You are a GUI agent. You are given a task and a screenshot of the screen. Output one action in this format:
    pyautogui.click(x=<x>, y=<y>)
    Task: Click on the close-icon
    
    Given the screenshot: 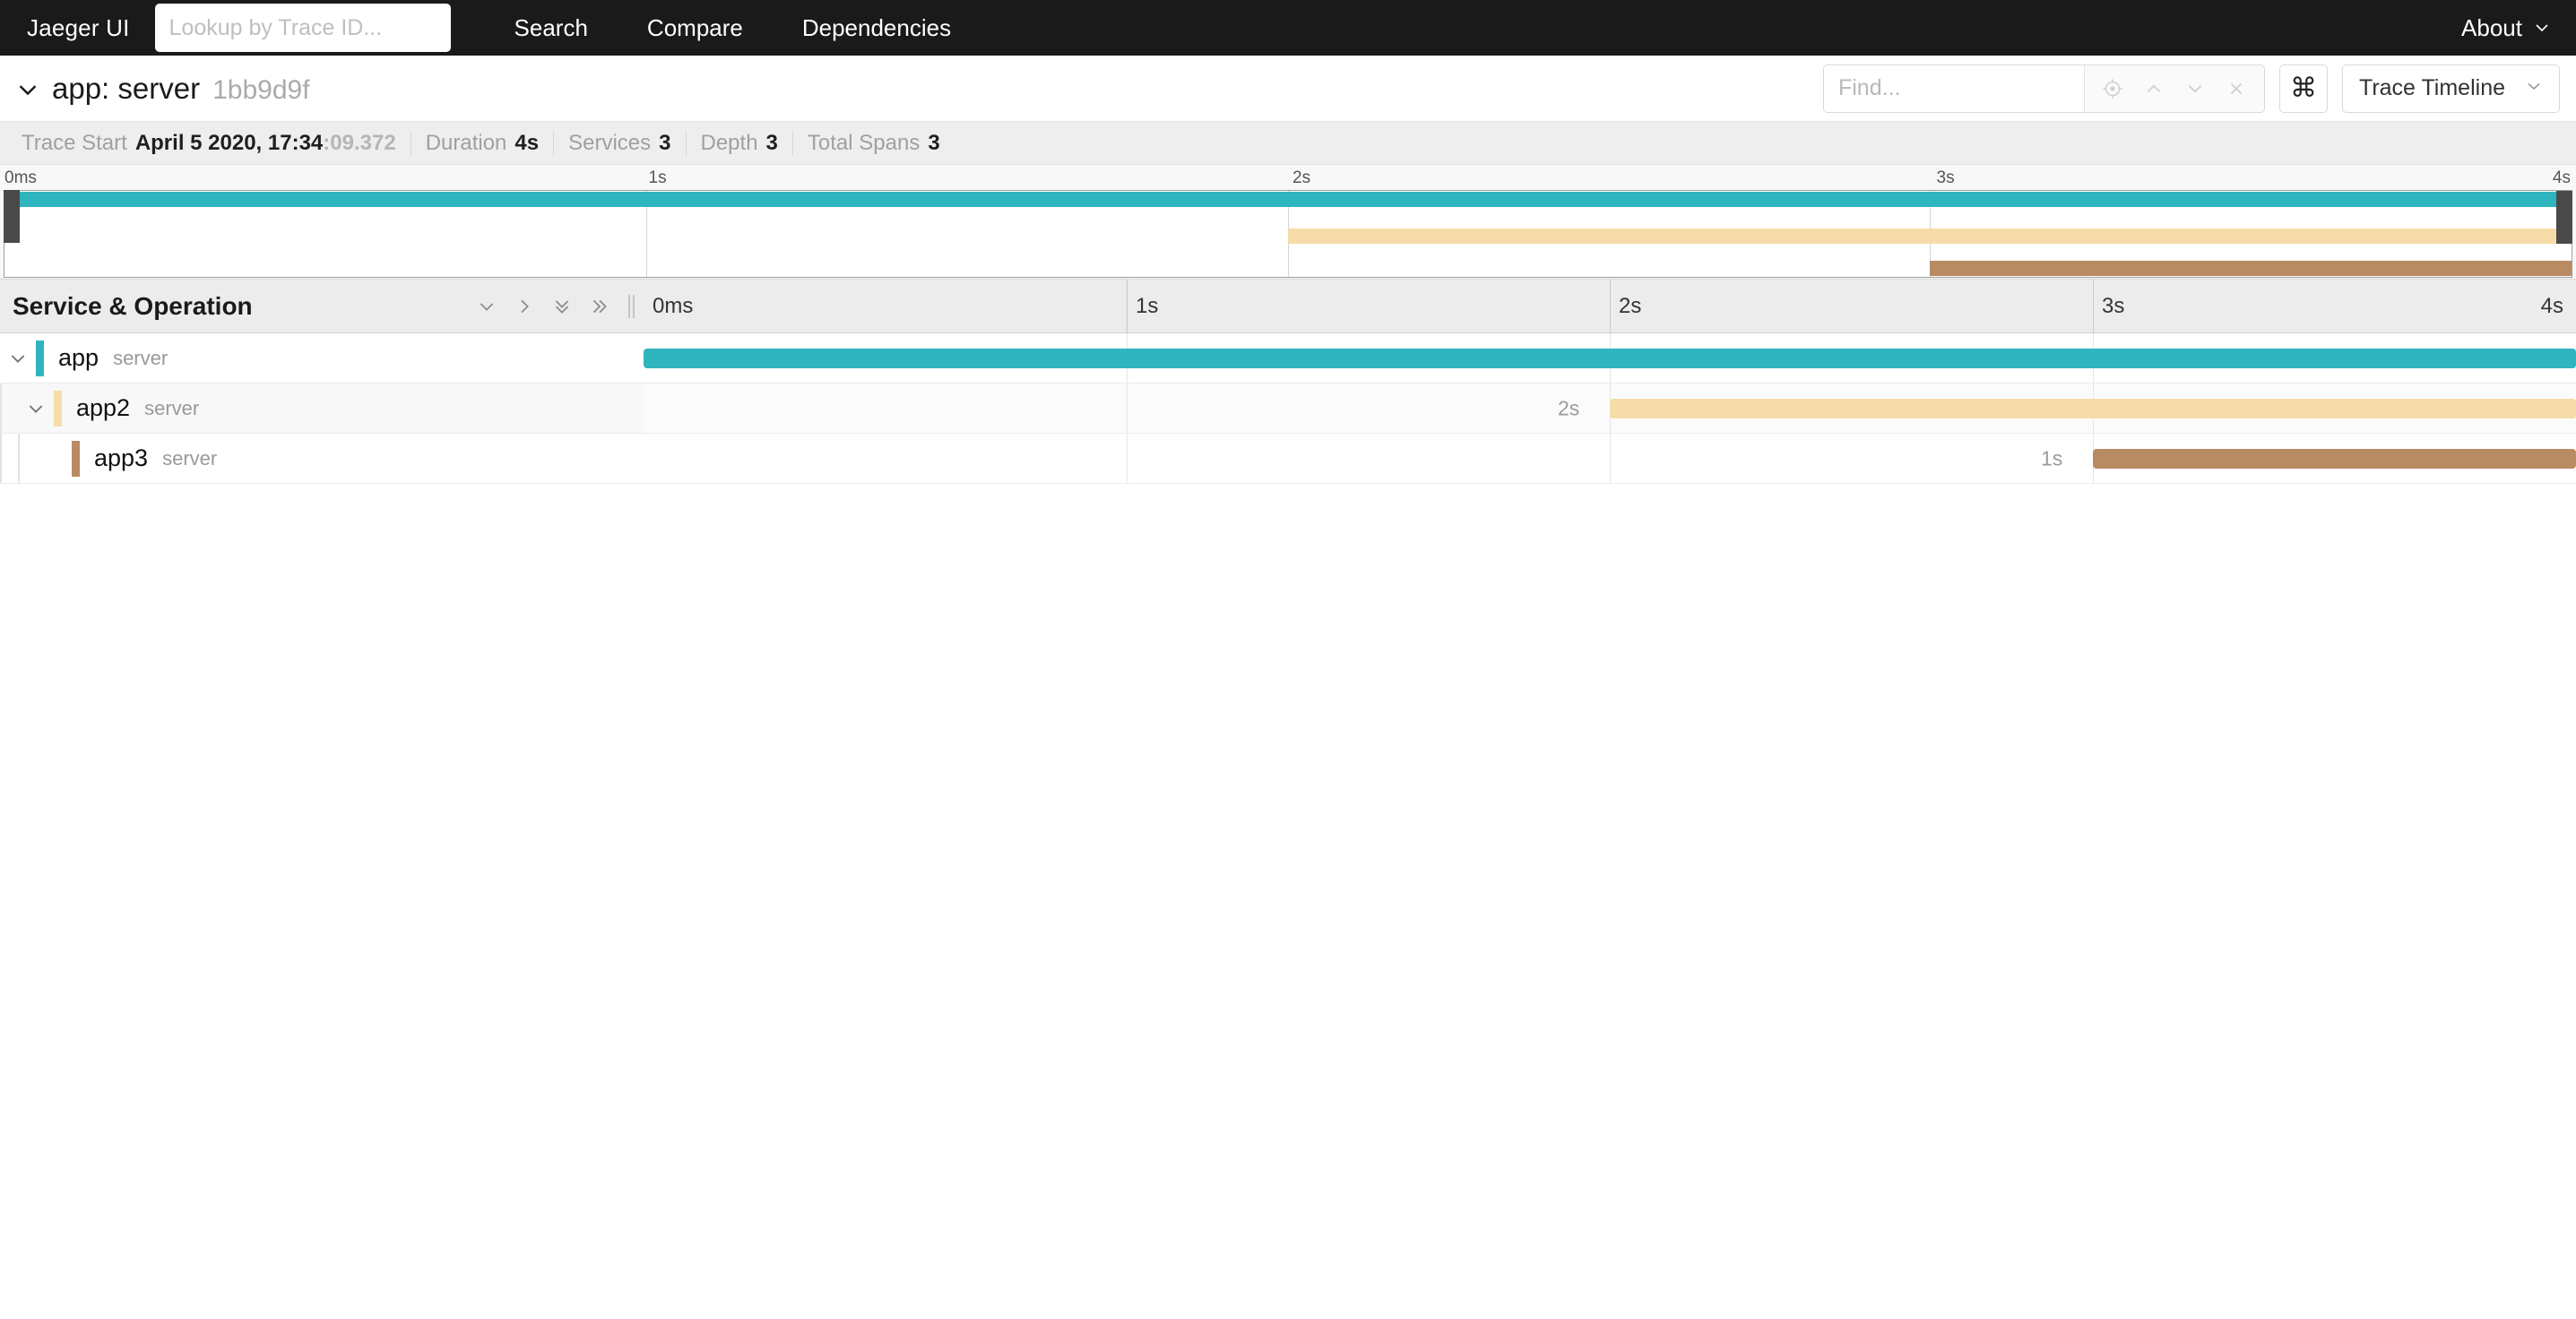 What is the action you would take?
    pyautogui.click(x=2236, y=88)
    